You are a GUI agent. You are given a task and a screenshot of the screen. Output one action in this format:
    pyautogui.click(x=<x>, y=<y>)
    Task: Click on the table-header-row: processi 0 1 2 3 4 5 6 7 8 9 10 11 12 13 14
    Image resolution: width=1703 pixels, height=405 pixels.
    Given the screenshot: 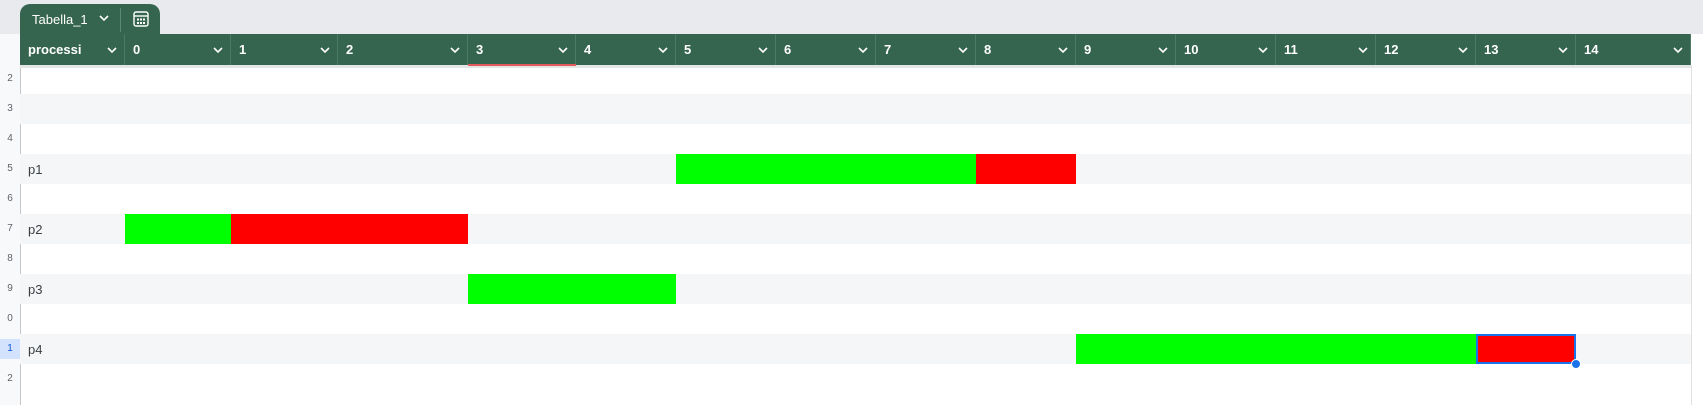 What is the action you would take?
    pyautogui.click(x=855, y=49)
    